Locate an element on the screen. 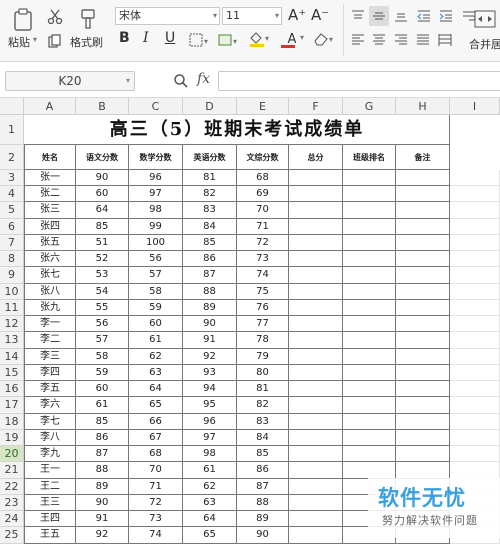  score-cell: 64 is located at coordinates (210, 519).